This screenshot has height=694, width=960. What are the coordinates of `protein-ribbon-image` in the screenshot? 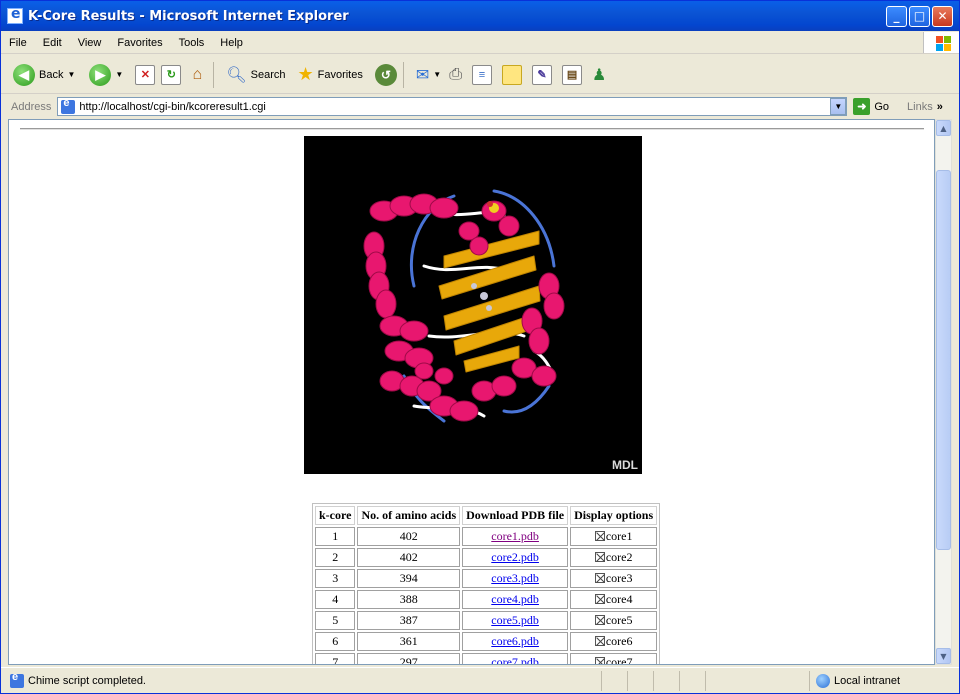 It's located at (464, 306).